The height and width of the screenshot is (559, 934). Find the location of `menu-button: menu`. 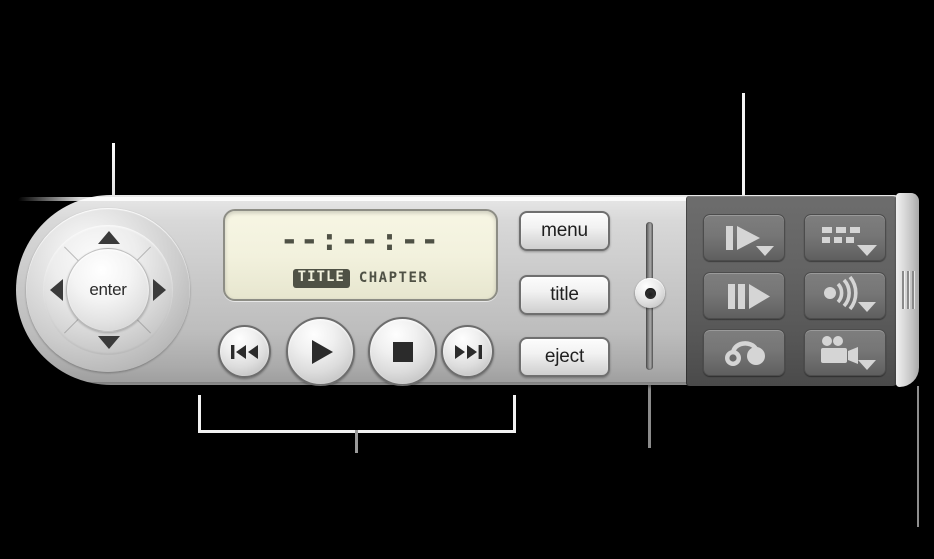

menu-button: menu is located at coordinates (564, 231).